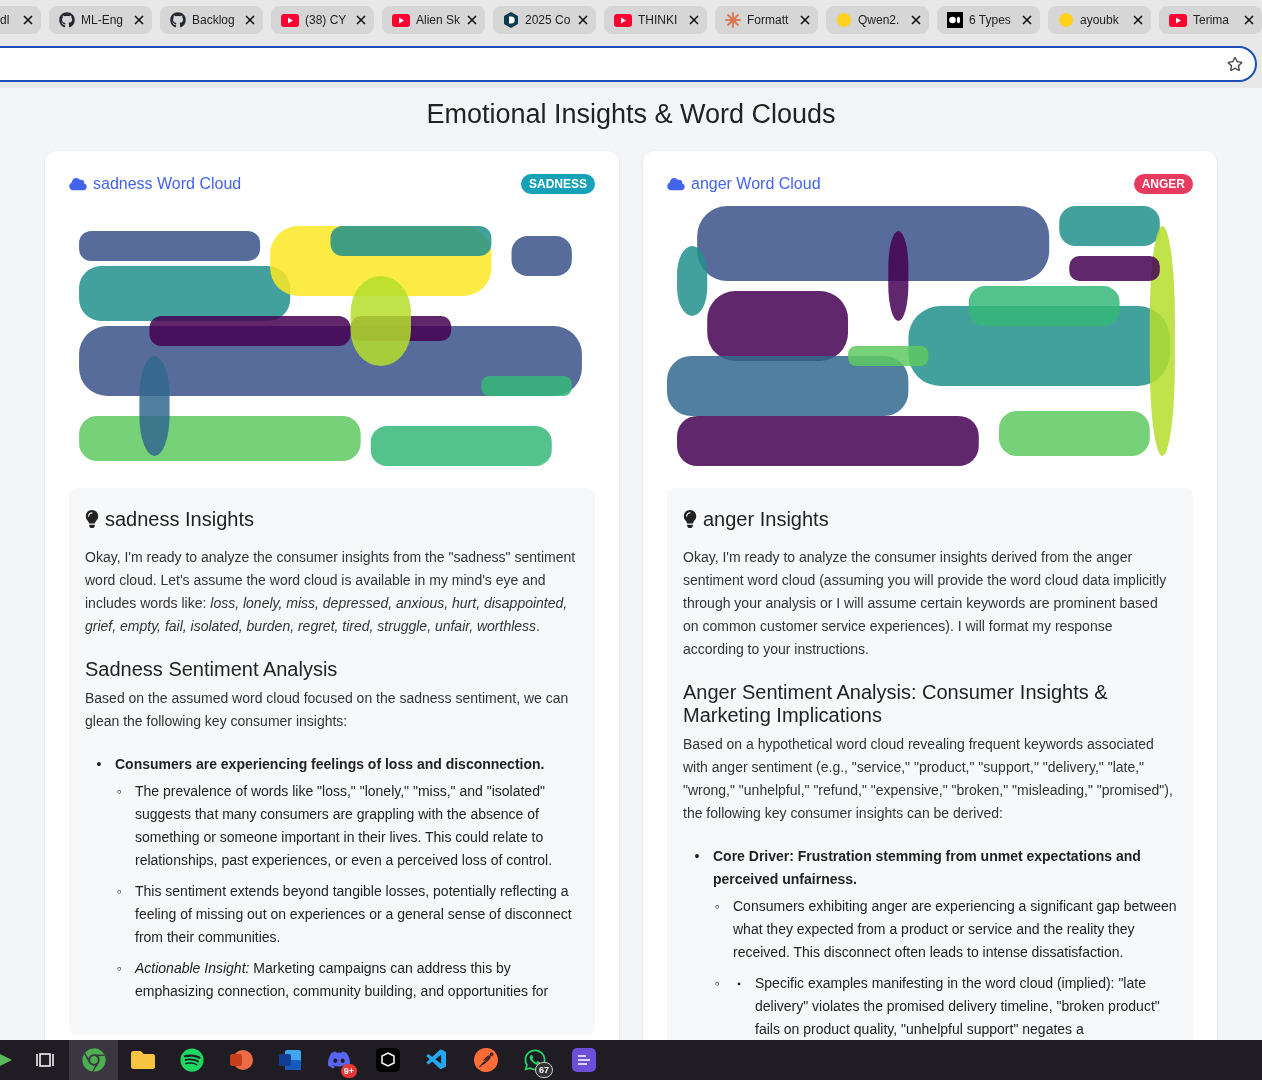 The width and height of the screenshot is (1262, 1080). What do you see at coordinates (212, 669) in the screenshot?
I see `section-heading: Sadness Sentiment Analysis` at bounding box center [212, 669].